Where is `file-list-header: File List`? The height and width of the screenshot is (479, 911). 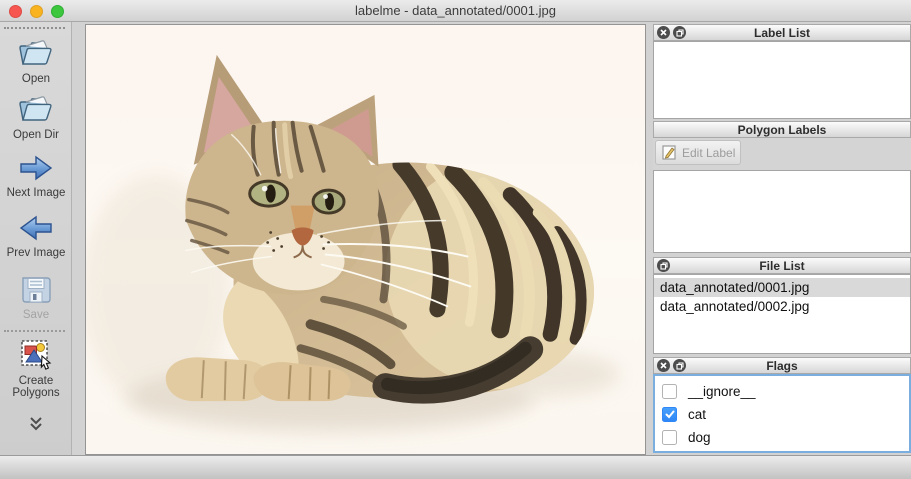
file-list-header: File List is located at coordinates (782, 265).